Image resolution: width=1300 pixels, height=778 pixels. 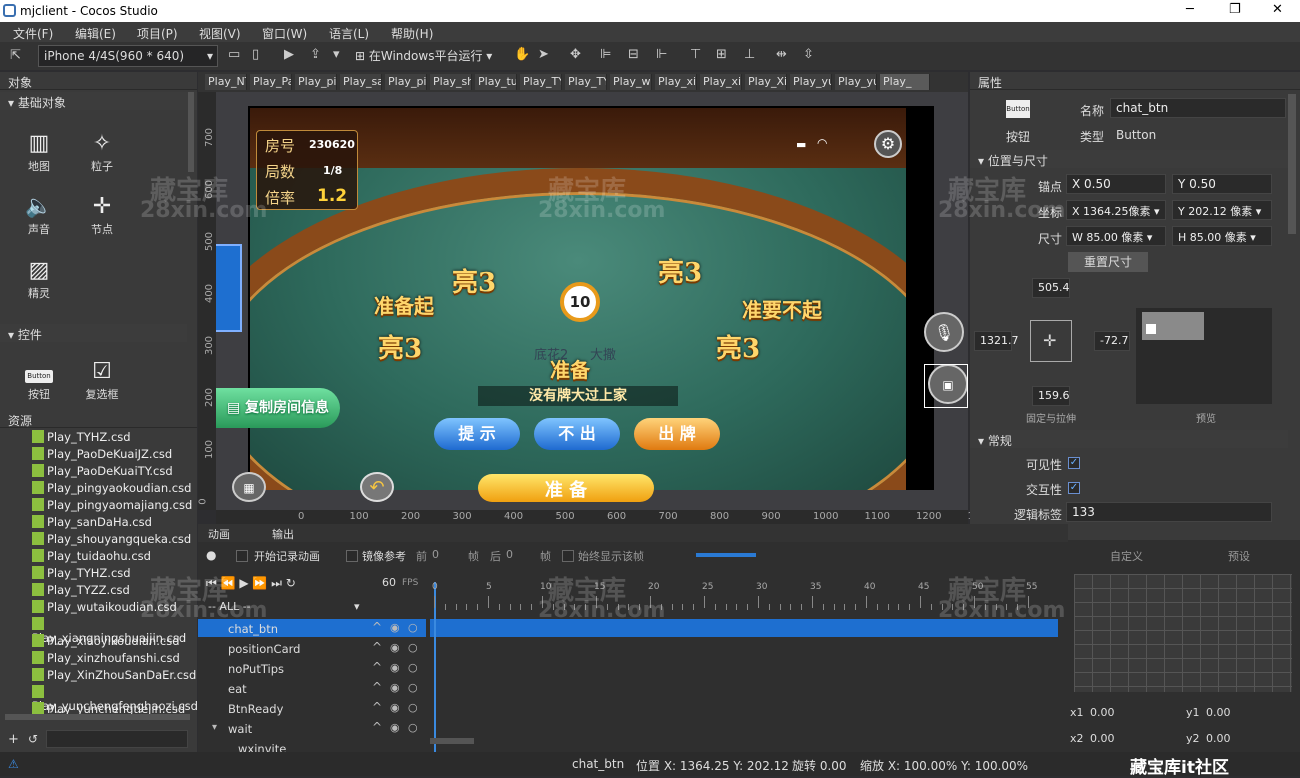 What do you see at coordinates (361, 82) in the screenshot?
I see `editor-tab: Play_sar` at bounding box center [361, 82].